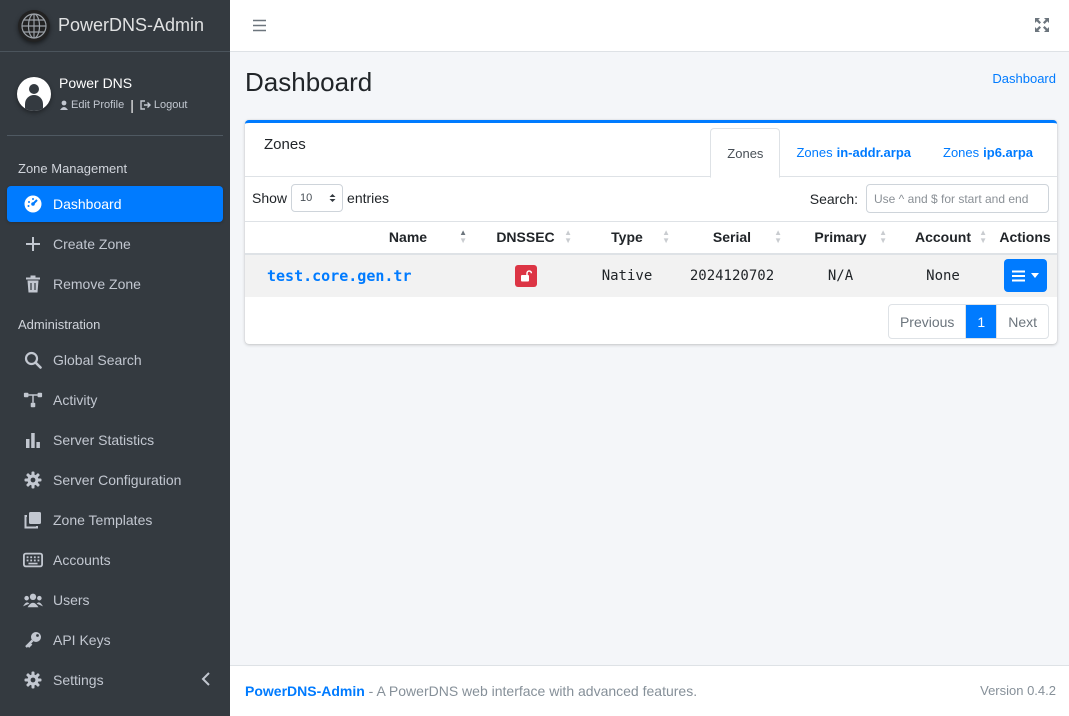  Describe the element at coordinates (115, 480) in the screenshot. I see `sidebar-item-server-configuration: Server Configuration` at that location.